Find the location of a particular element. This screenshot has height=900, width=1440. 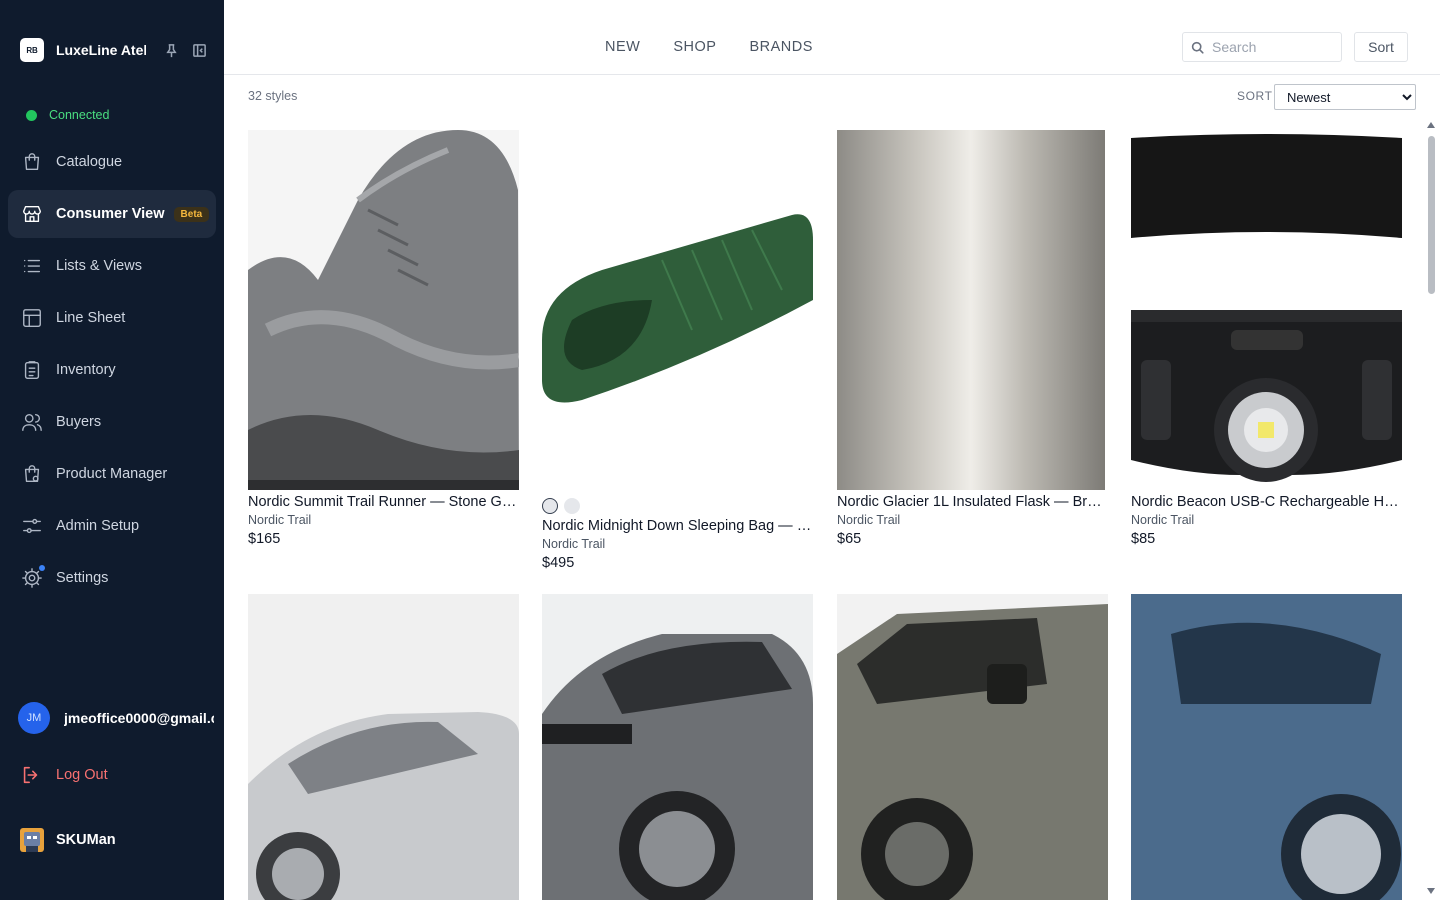

connection-status-label: Connected is located at coordinates (79, 115).